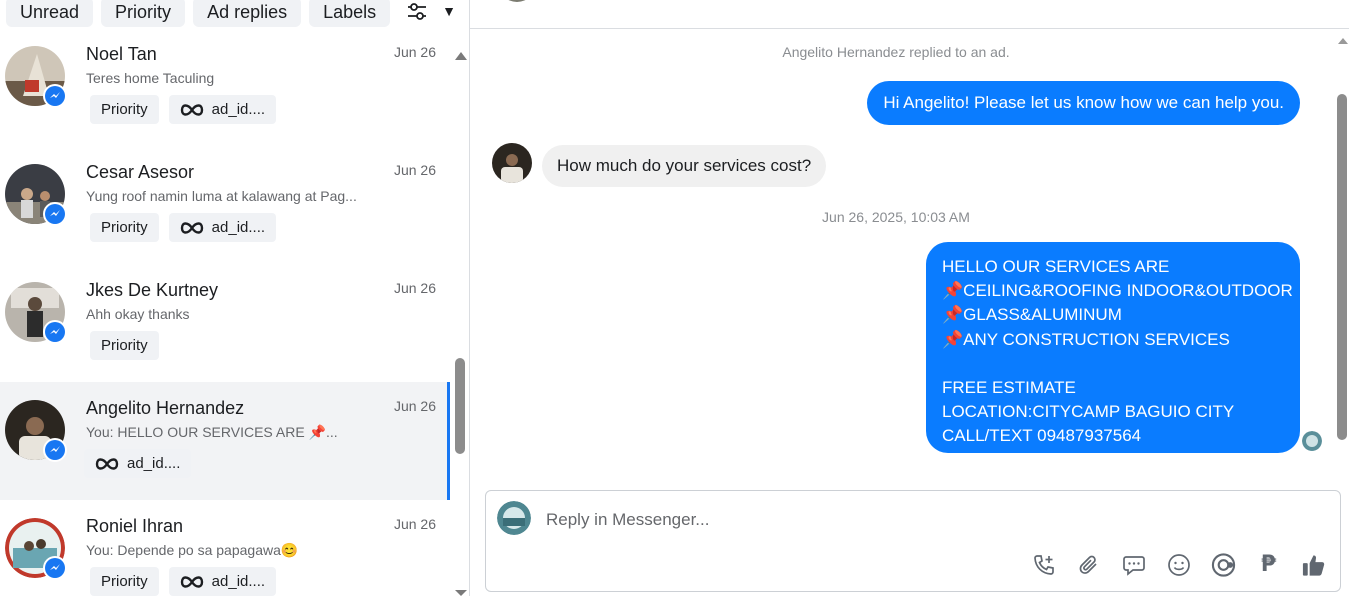  Describe the element at coordinates (1223, 564) in the screenshot. I see `gif-icon` at that location.